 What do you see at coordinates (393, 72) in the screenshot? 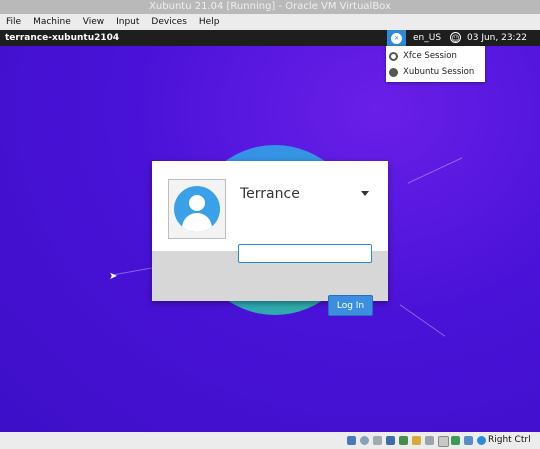
I see `radio-unselected-icon` at bounding box center [393, 72].